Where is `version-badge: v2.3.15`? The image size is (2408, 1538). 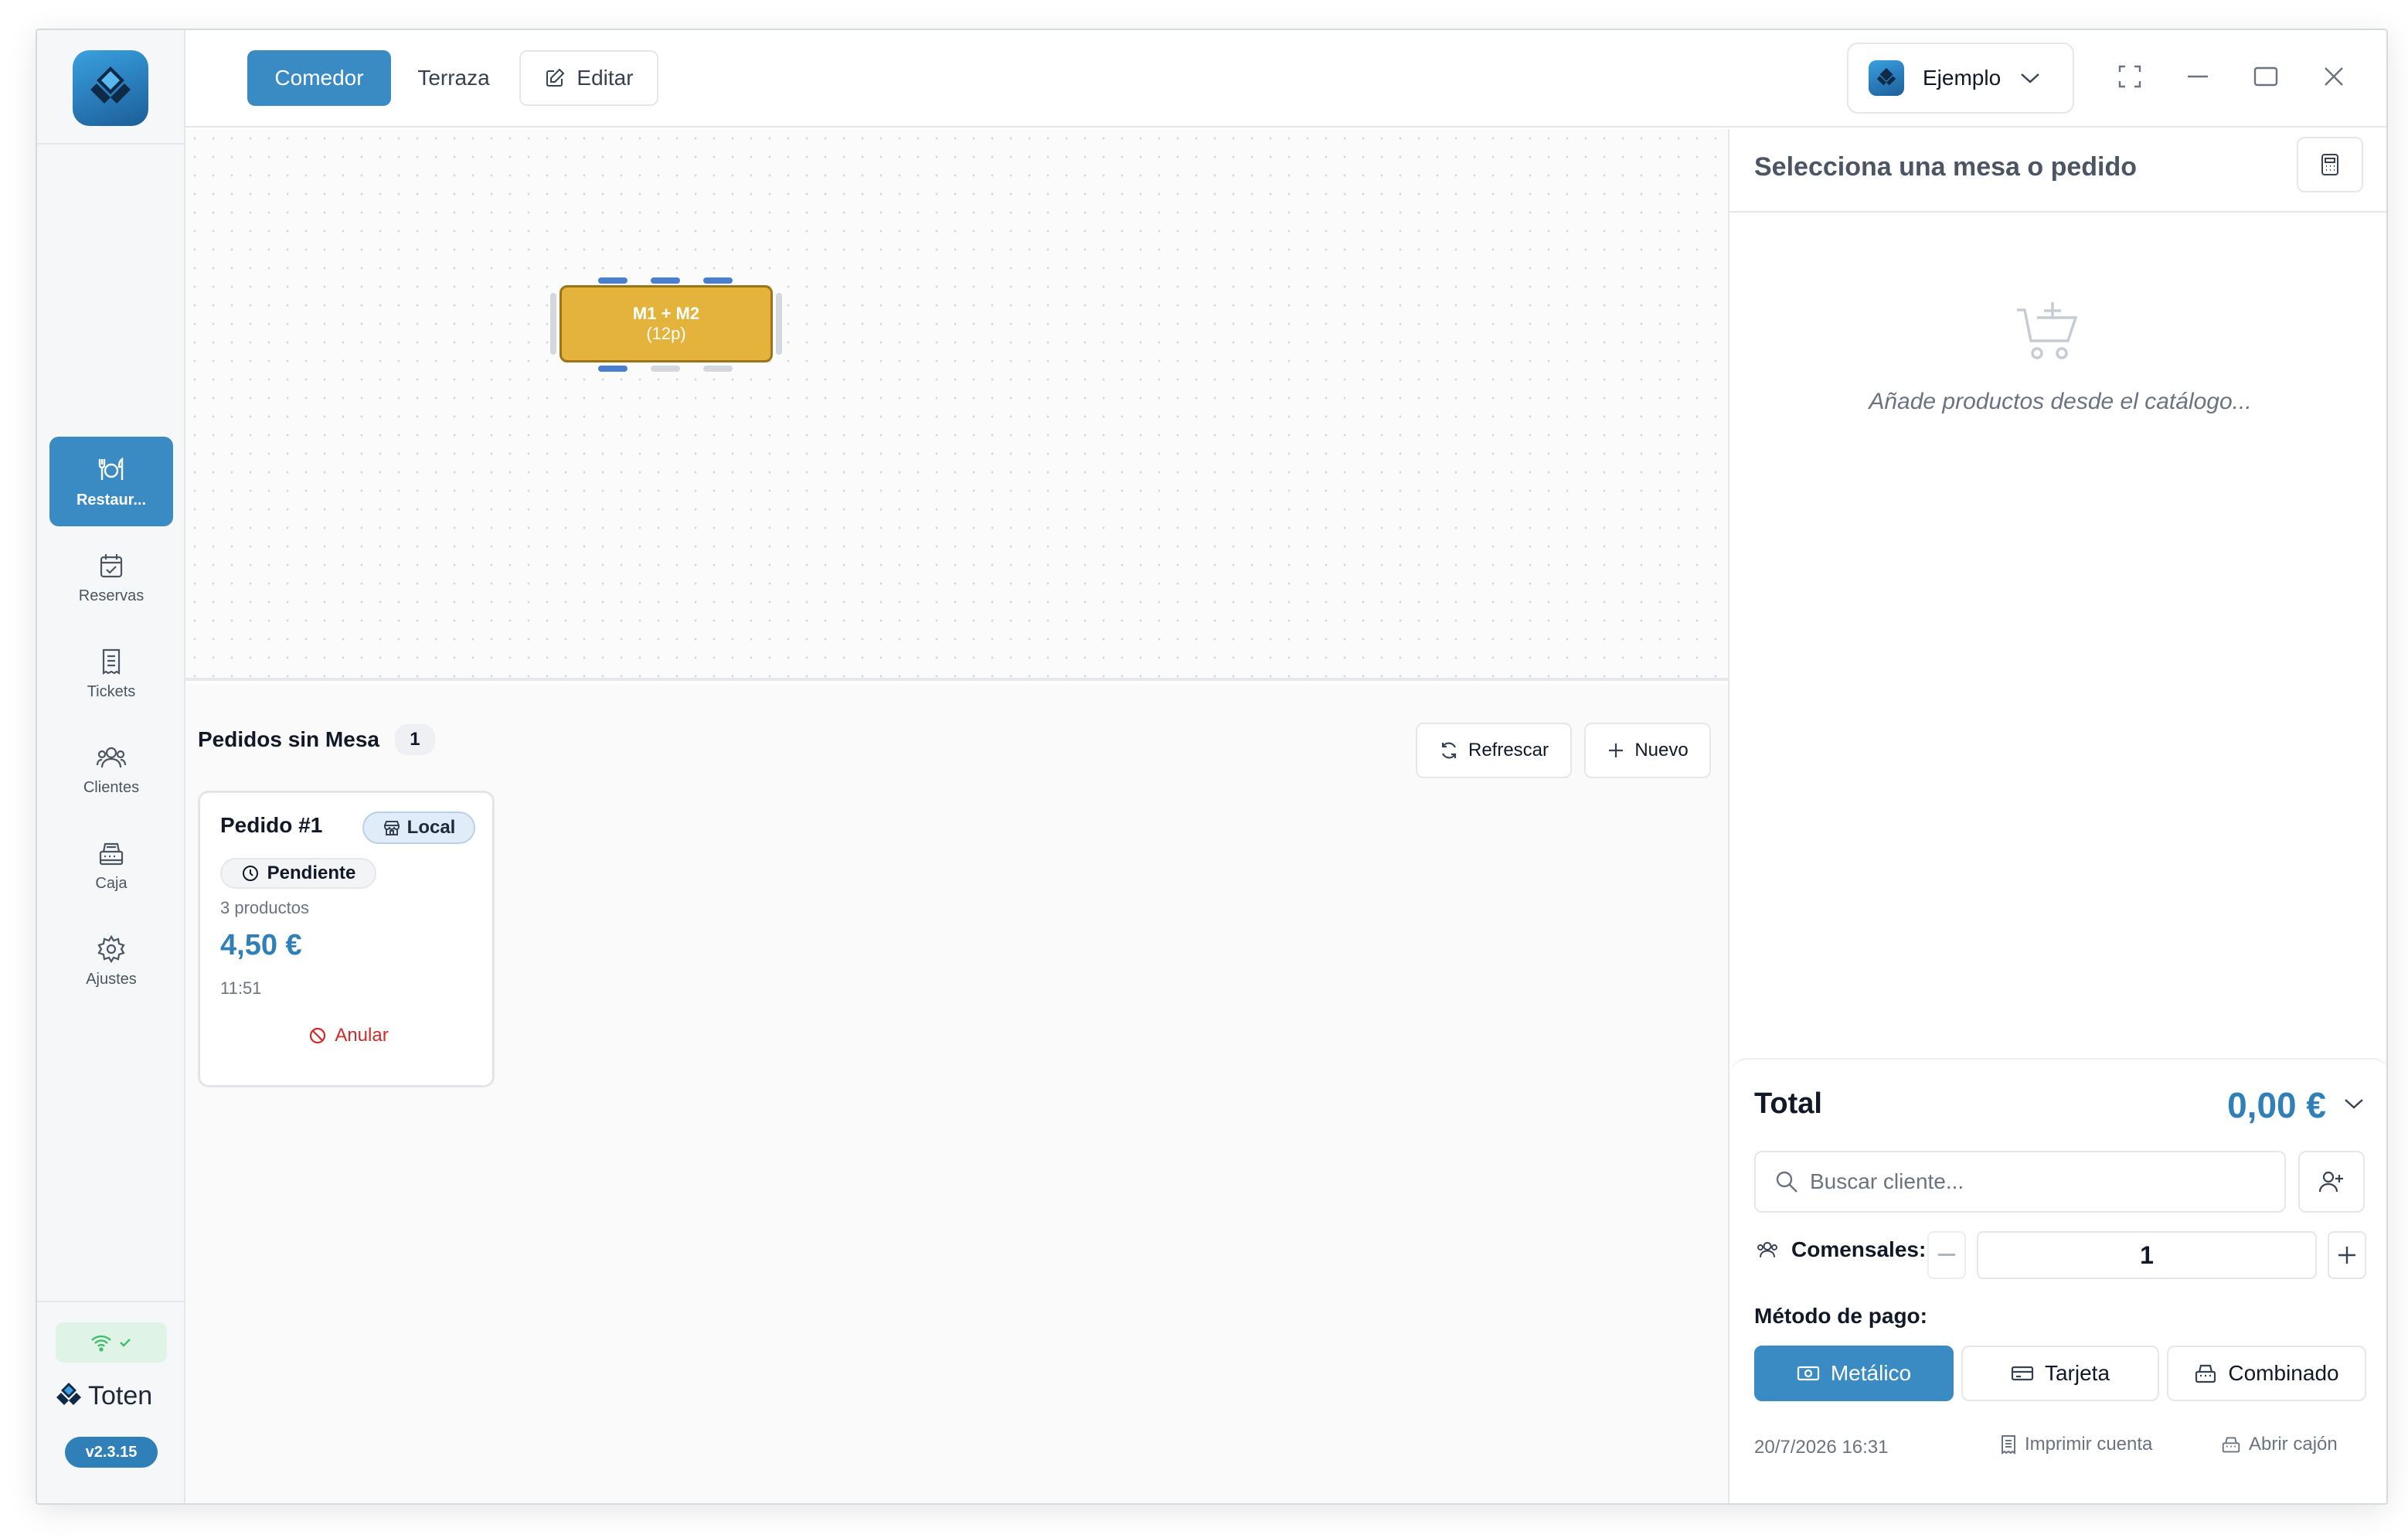
version-badge: v2.3.15 is located at coordinates (111, 1452).